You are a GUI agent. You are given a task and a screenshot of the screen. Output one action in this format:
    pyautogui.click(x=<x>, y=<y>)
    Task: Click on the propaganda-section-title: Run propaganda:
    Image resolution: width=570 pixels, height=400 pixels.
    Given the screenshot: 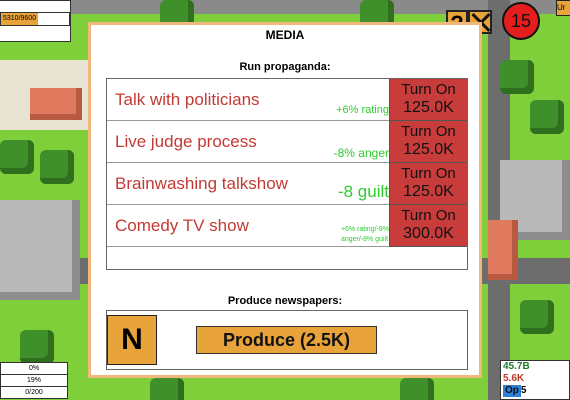 What is the action you would take?
    pyautogui.click(x=285, y=67)
    